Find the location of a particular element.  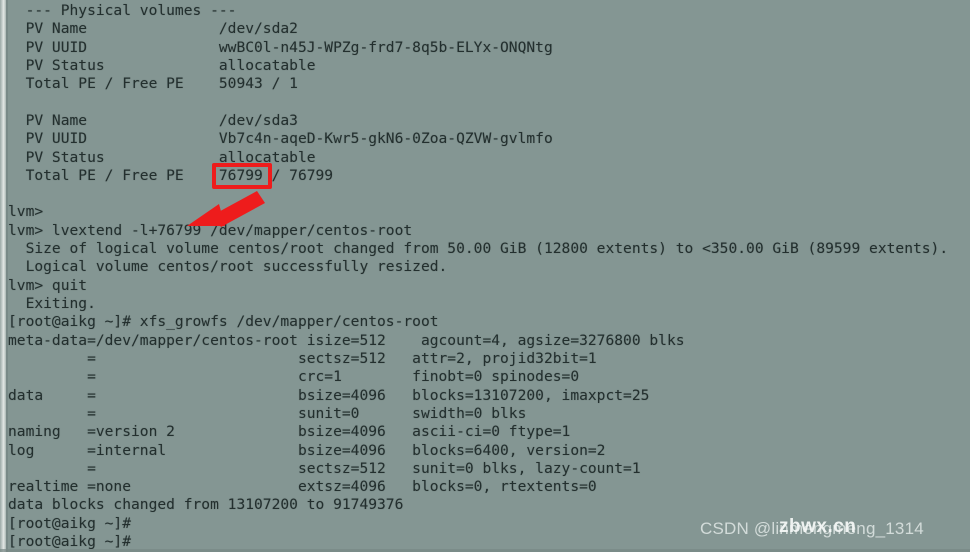

terminal-line: Exiting. is located at coordinates (52, 303).